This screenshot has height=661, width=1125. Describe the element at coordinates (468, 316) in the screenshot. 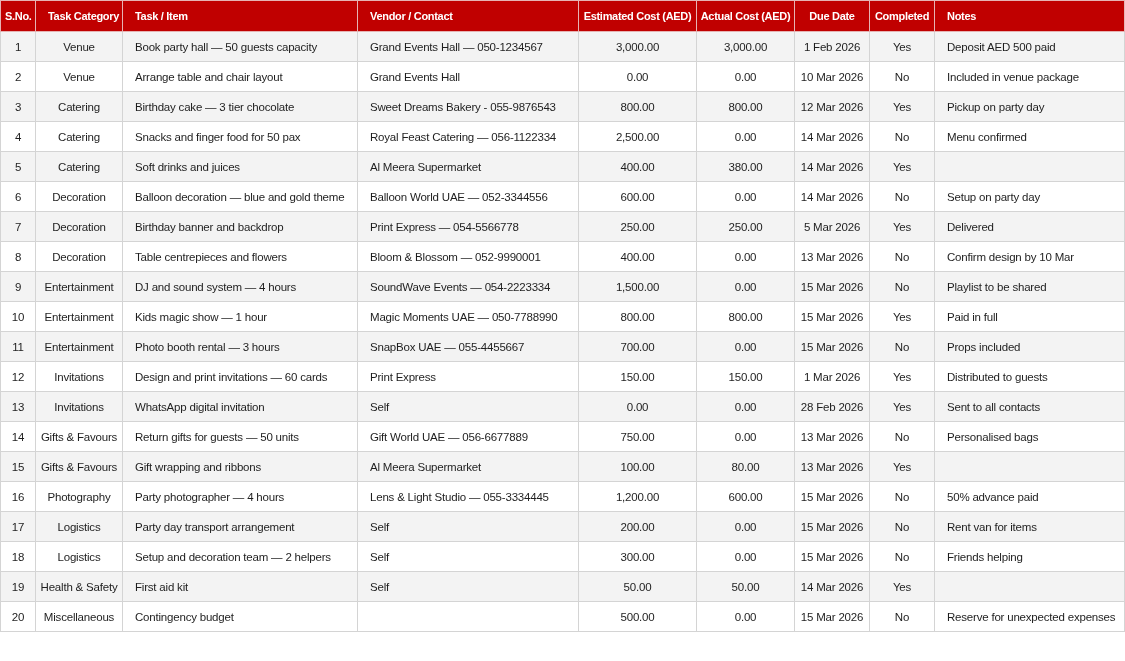

I see `table-cell: Magic Moments UAE — 050-7788990` at that location.